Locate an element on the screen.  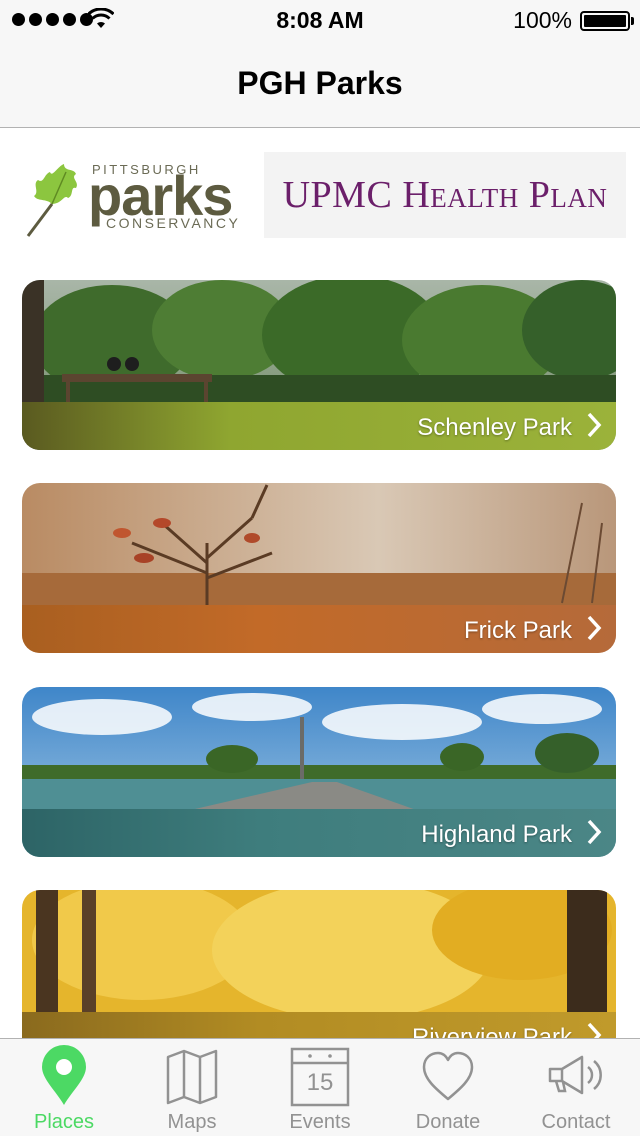
megaphone-icon is located at coordinates (575, 1075).